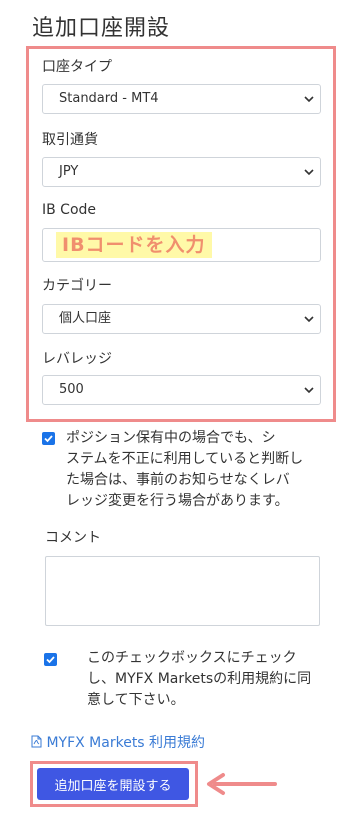 This screenshot has width=356, height=826. I want to click on leverage-select: 500, so click(181, 390).